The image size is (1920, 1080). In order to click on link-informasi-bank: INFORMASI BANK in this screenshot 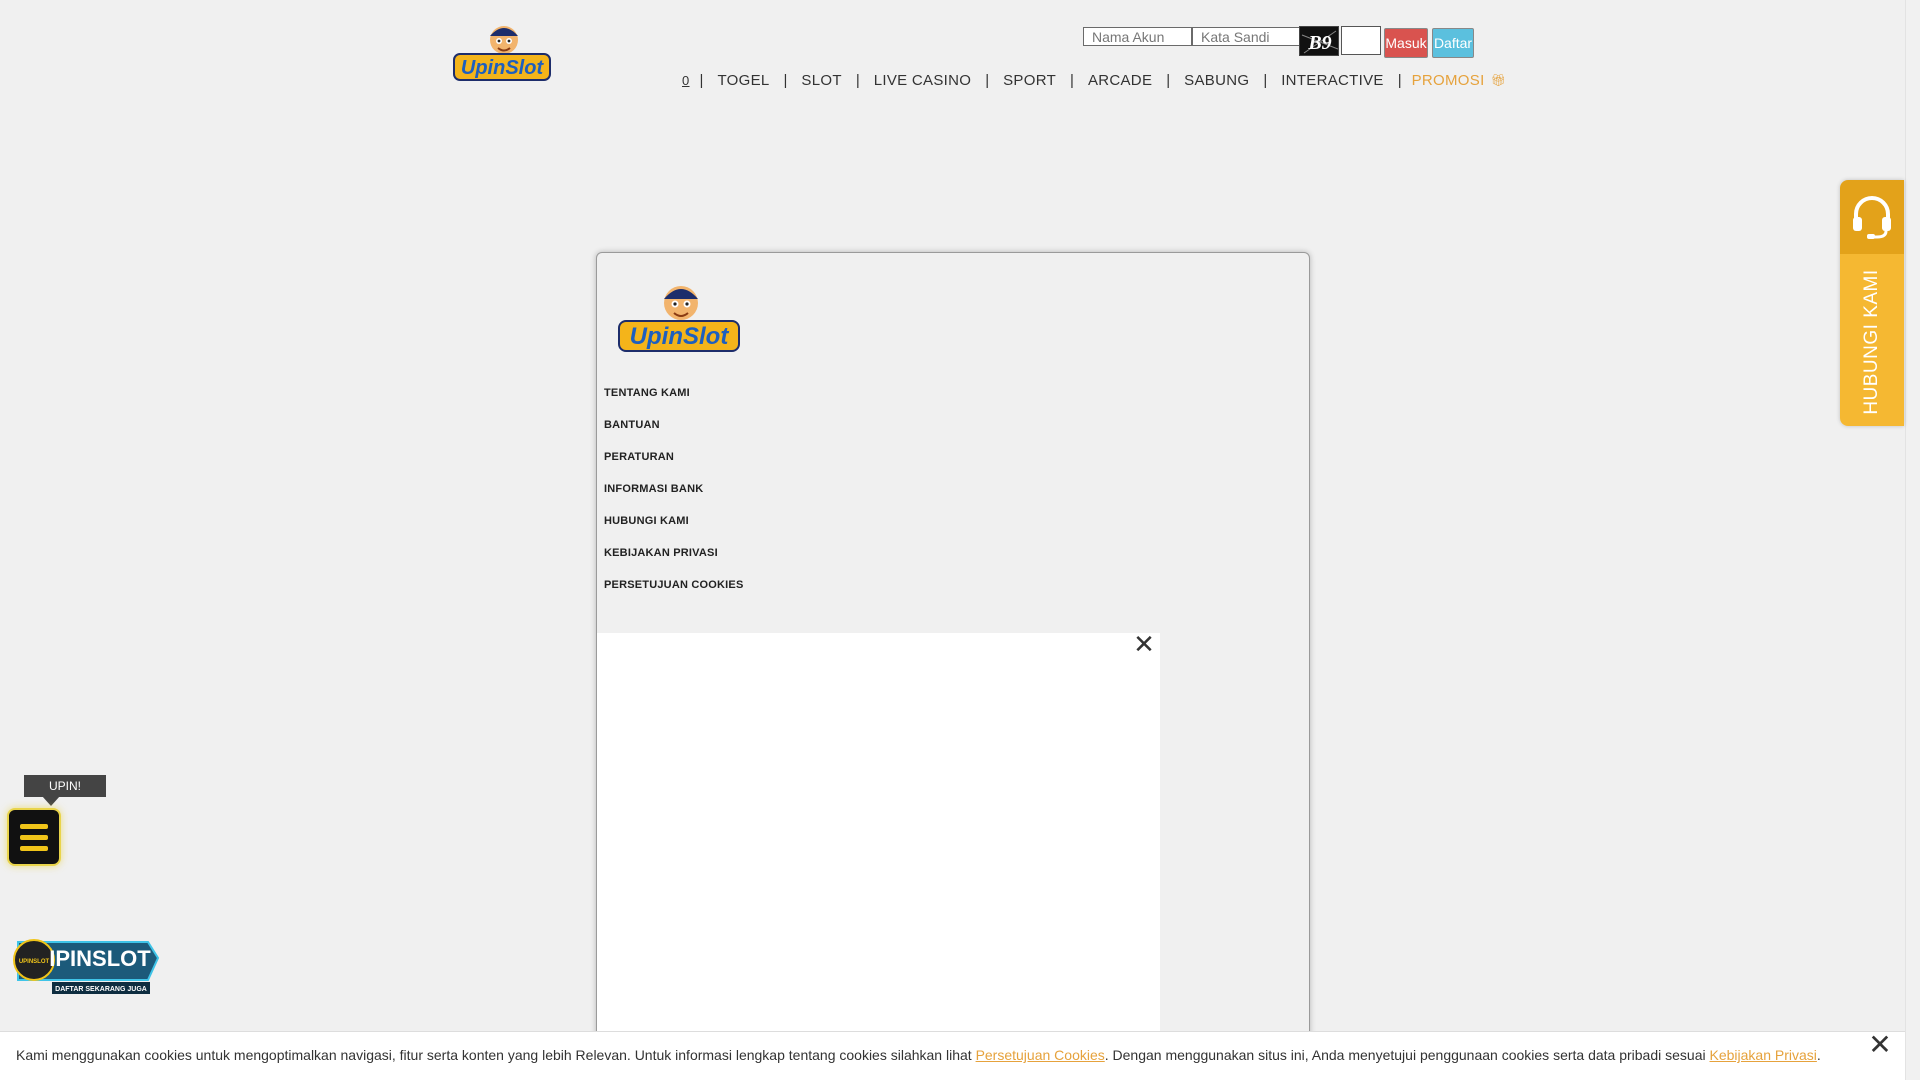, I will do `click(674, 496)`.